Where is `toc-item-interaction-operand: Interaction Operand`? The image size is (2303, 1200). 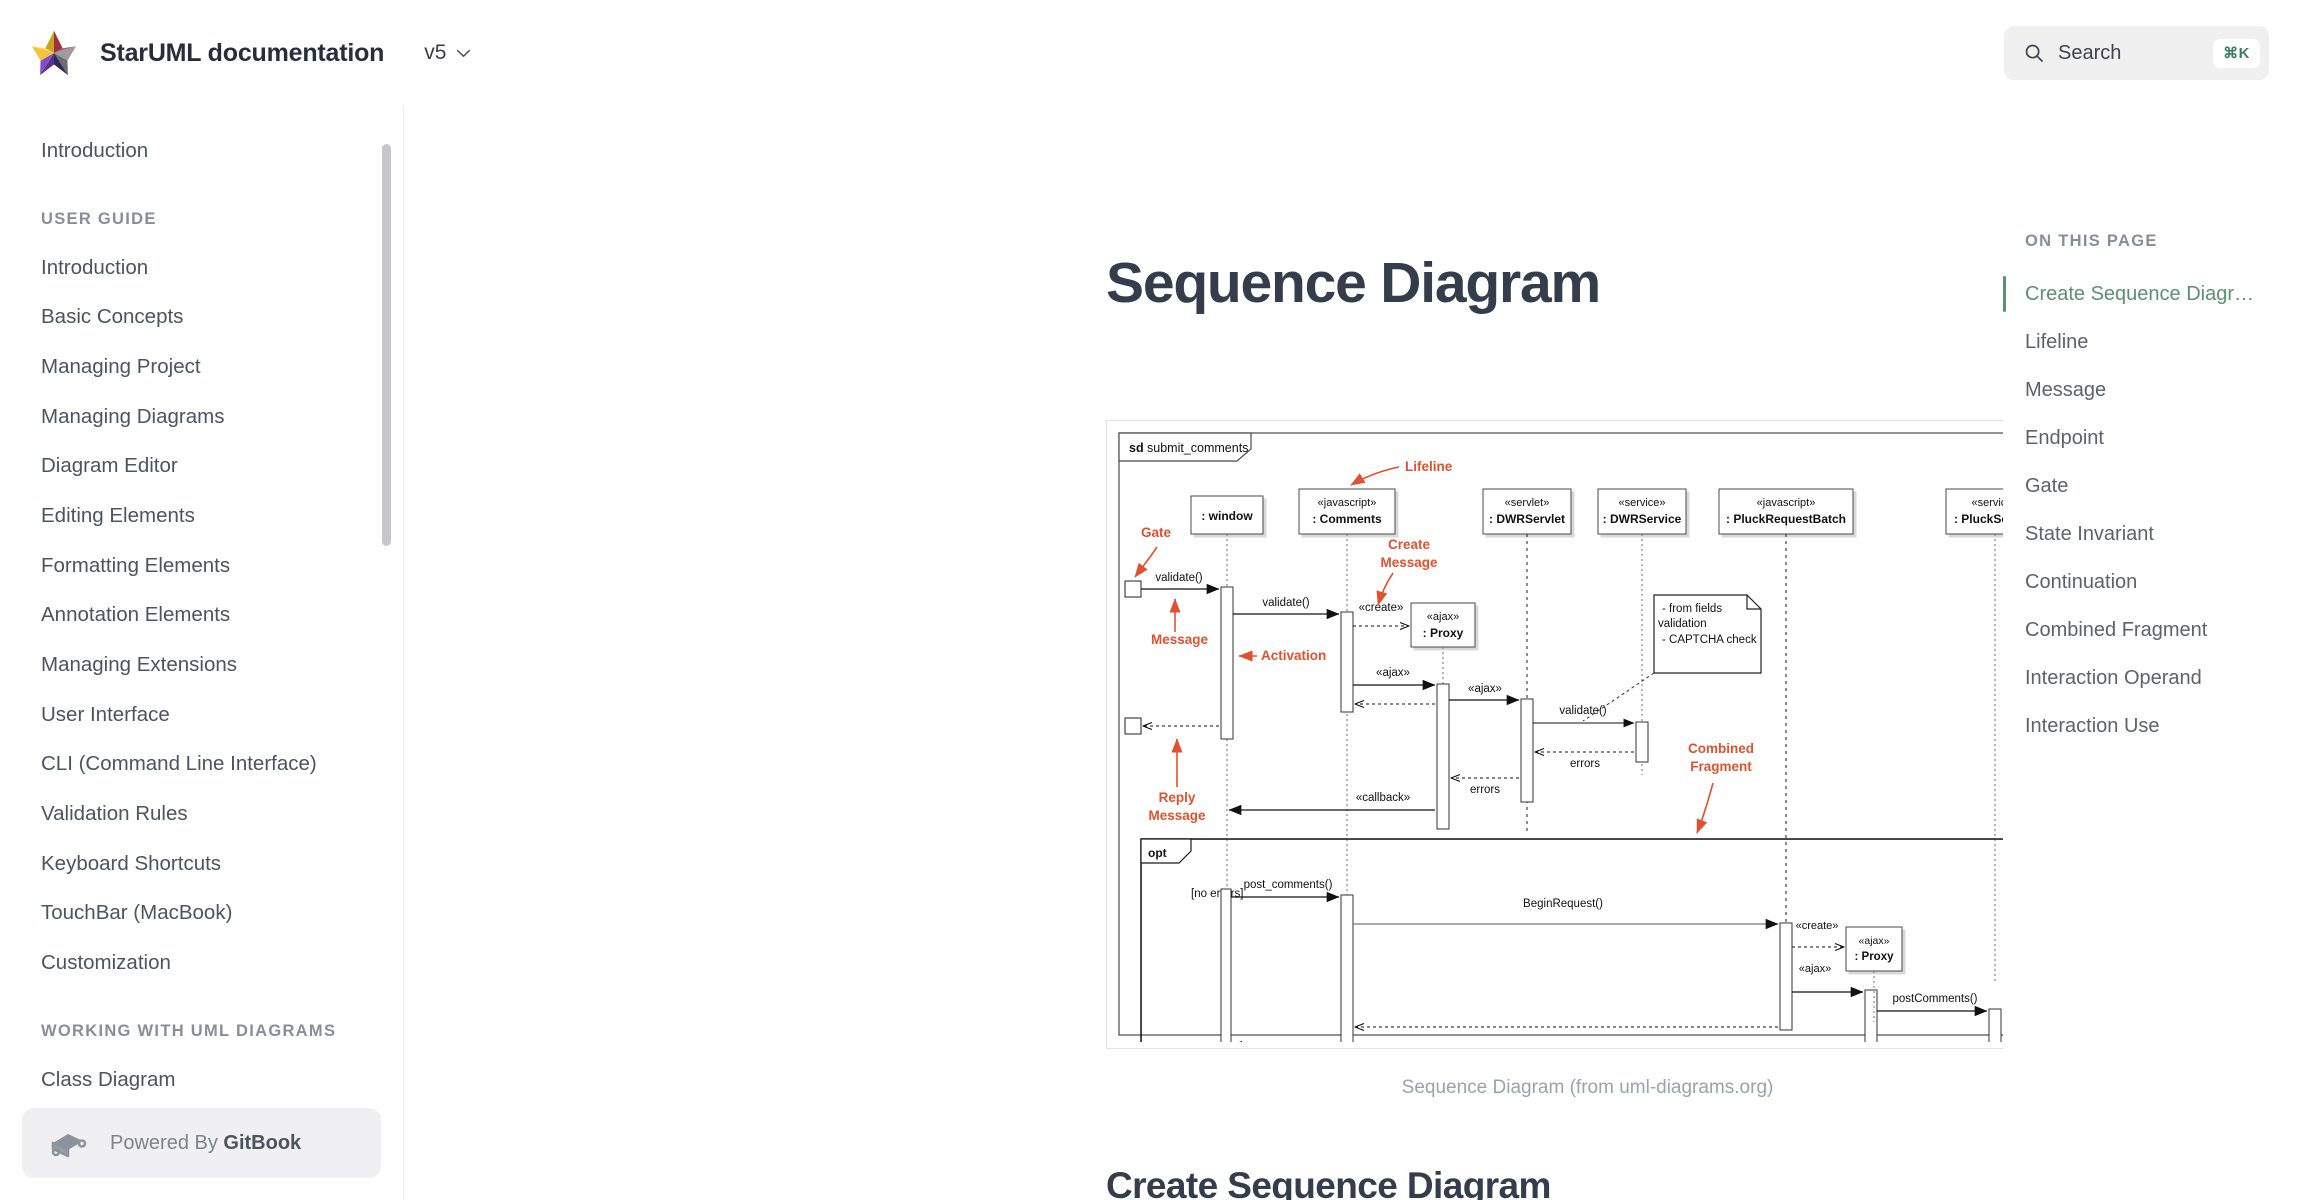
toc-item-interaction-operand: Interaction Operand is located at coordinates (2153, 678).